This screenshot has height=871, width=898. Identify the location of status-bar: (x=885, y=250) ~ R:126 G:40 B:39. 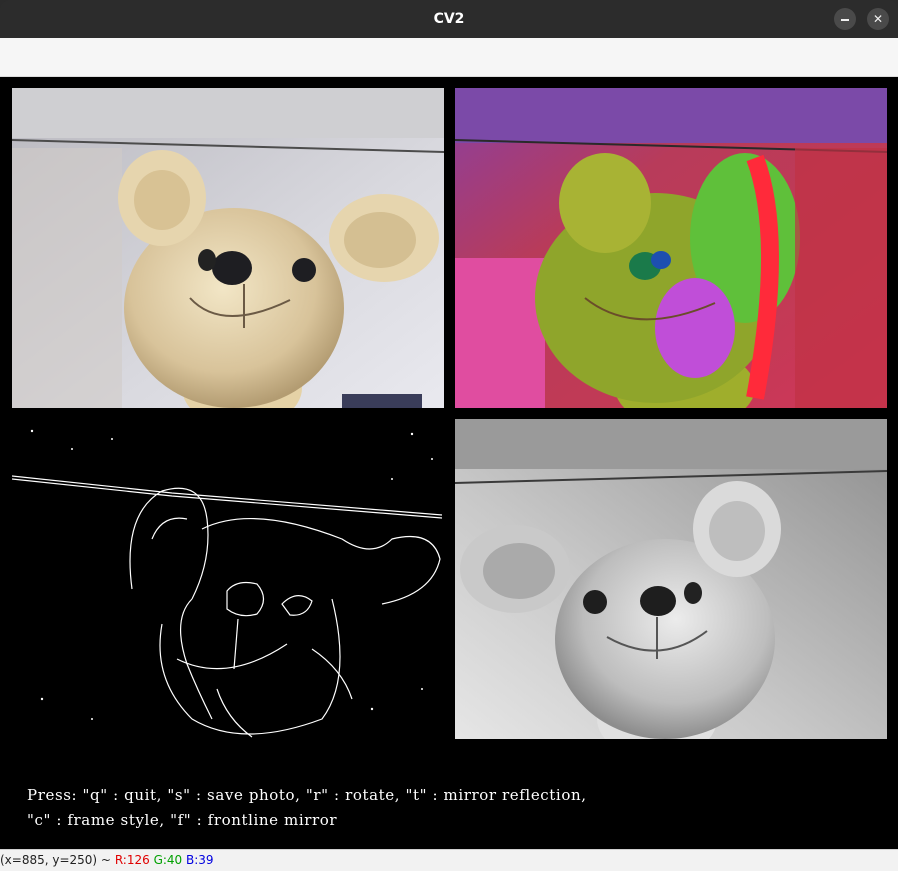
(449, 860).